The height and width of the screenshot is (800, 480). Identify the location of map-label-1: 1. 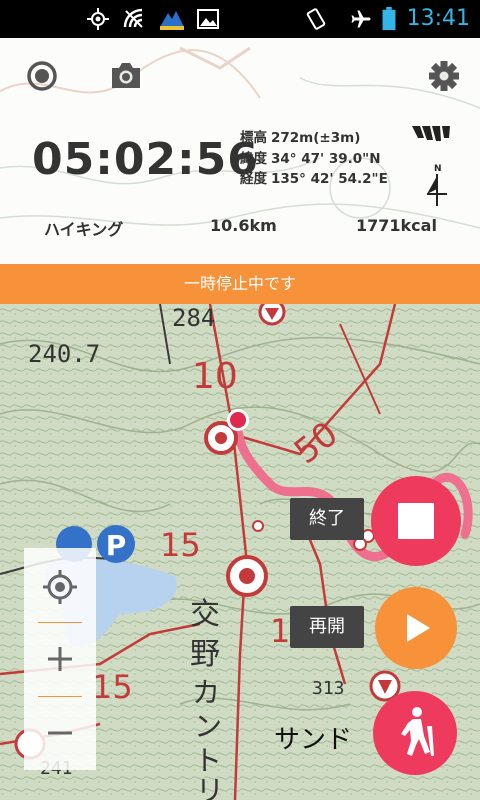
(280, 631).